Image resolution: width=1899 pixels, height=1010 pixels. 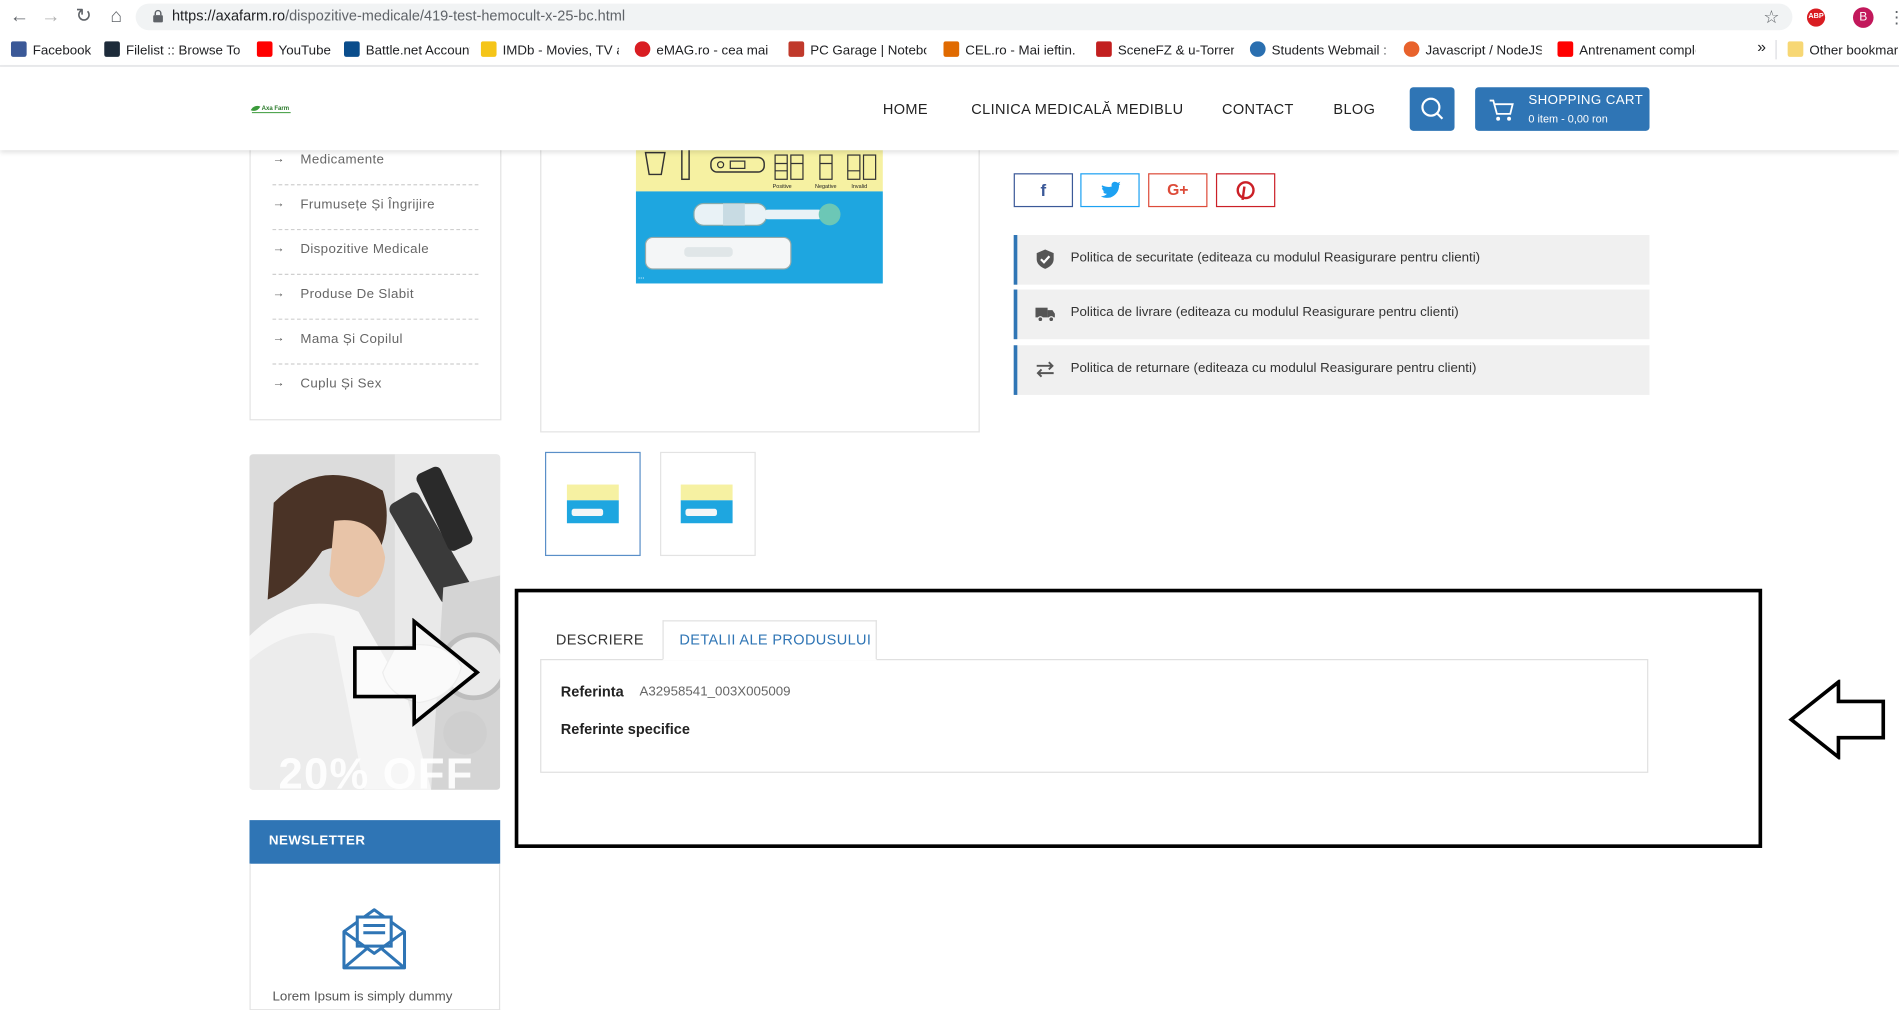 What do you see at coordinates (1077, 109) in the screenshot?
I see `nav-clinica-medicala: CLINICA MEDICALĂ MEDIBLU` at bounding box center [1077, 109].